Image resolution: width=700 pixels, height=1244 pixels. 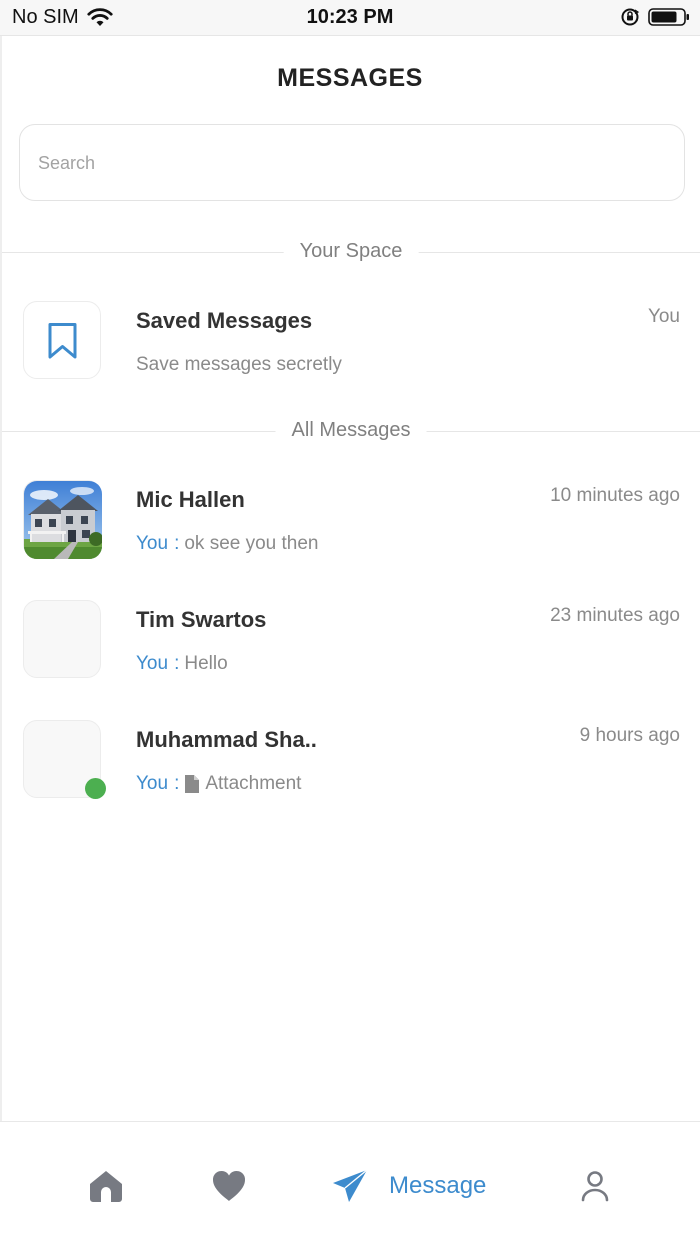 I want to click on file-icon, so click(x=192, y=784).